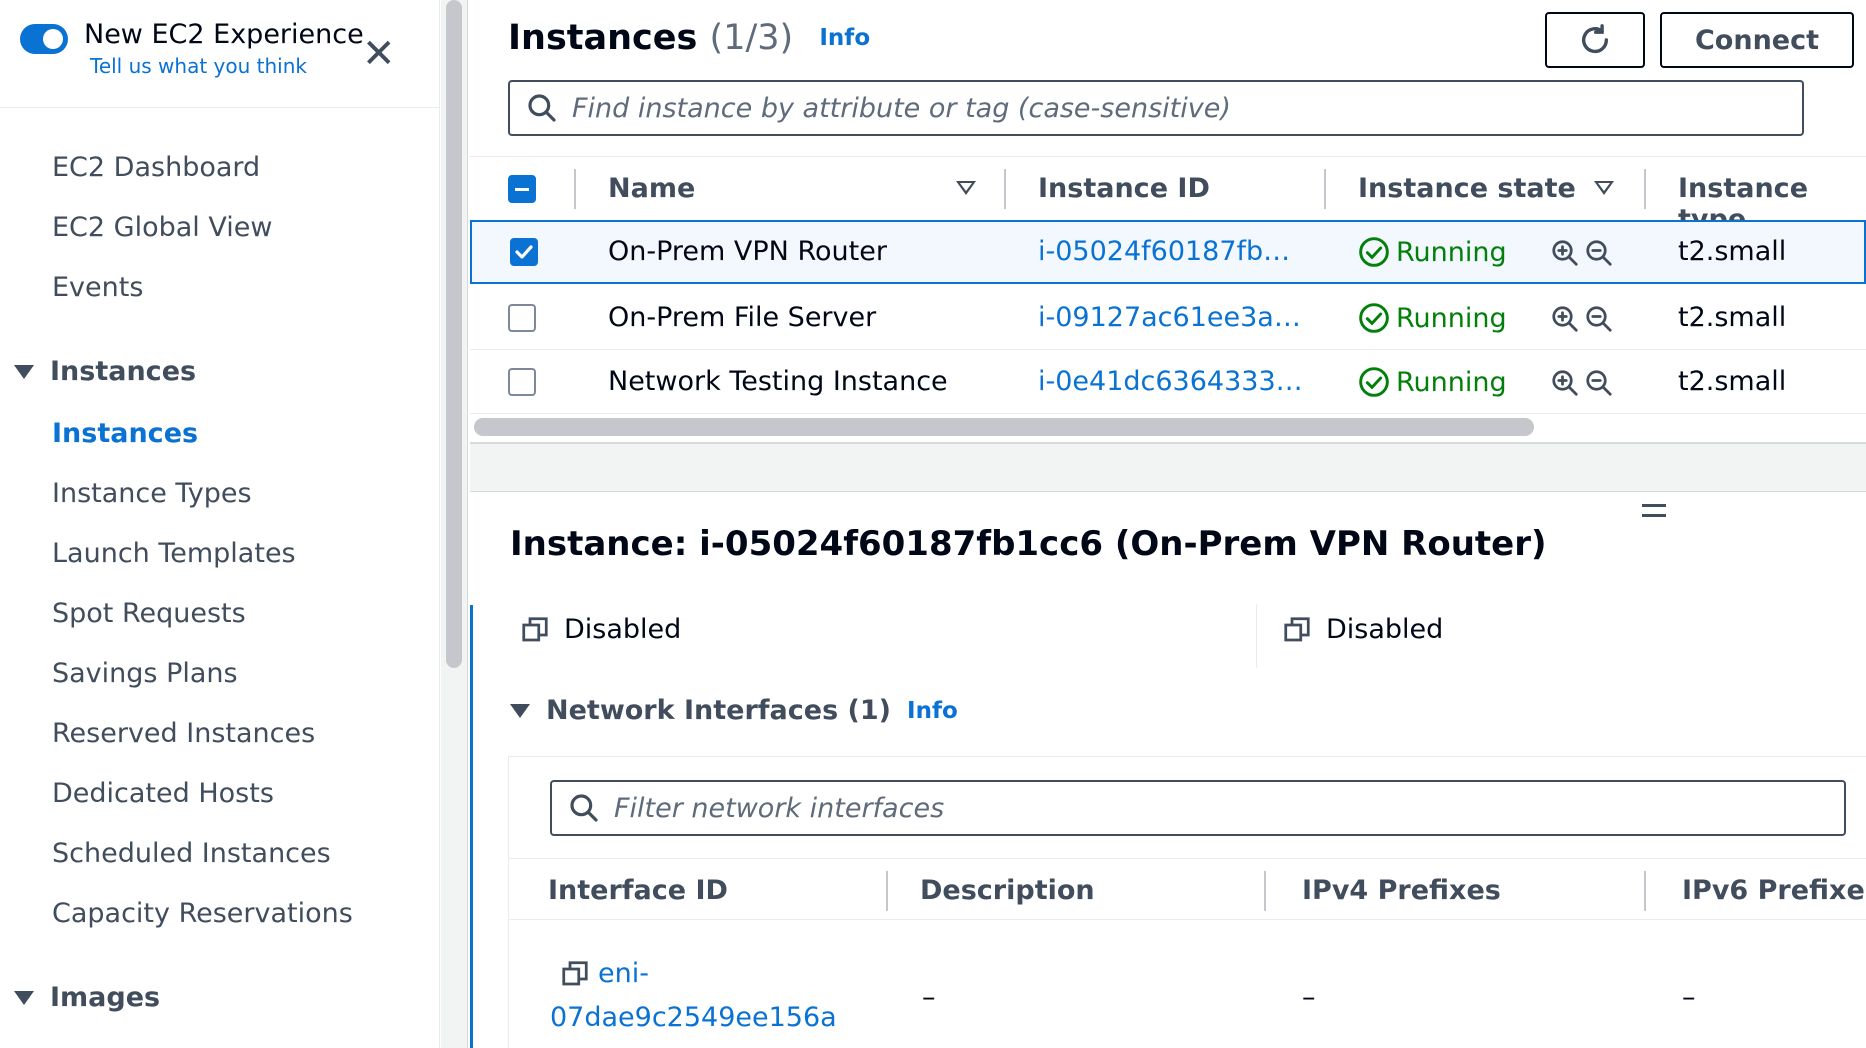 The height and width of the screenshot is (1048, 1866). What do you see at coordinates (1654, 514) in the screenshot?
I see `drag-handle-icon` at bounding box center [1654, 514].